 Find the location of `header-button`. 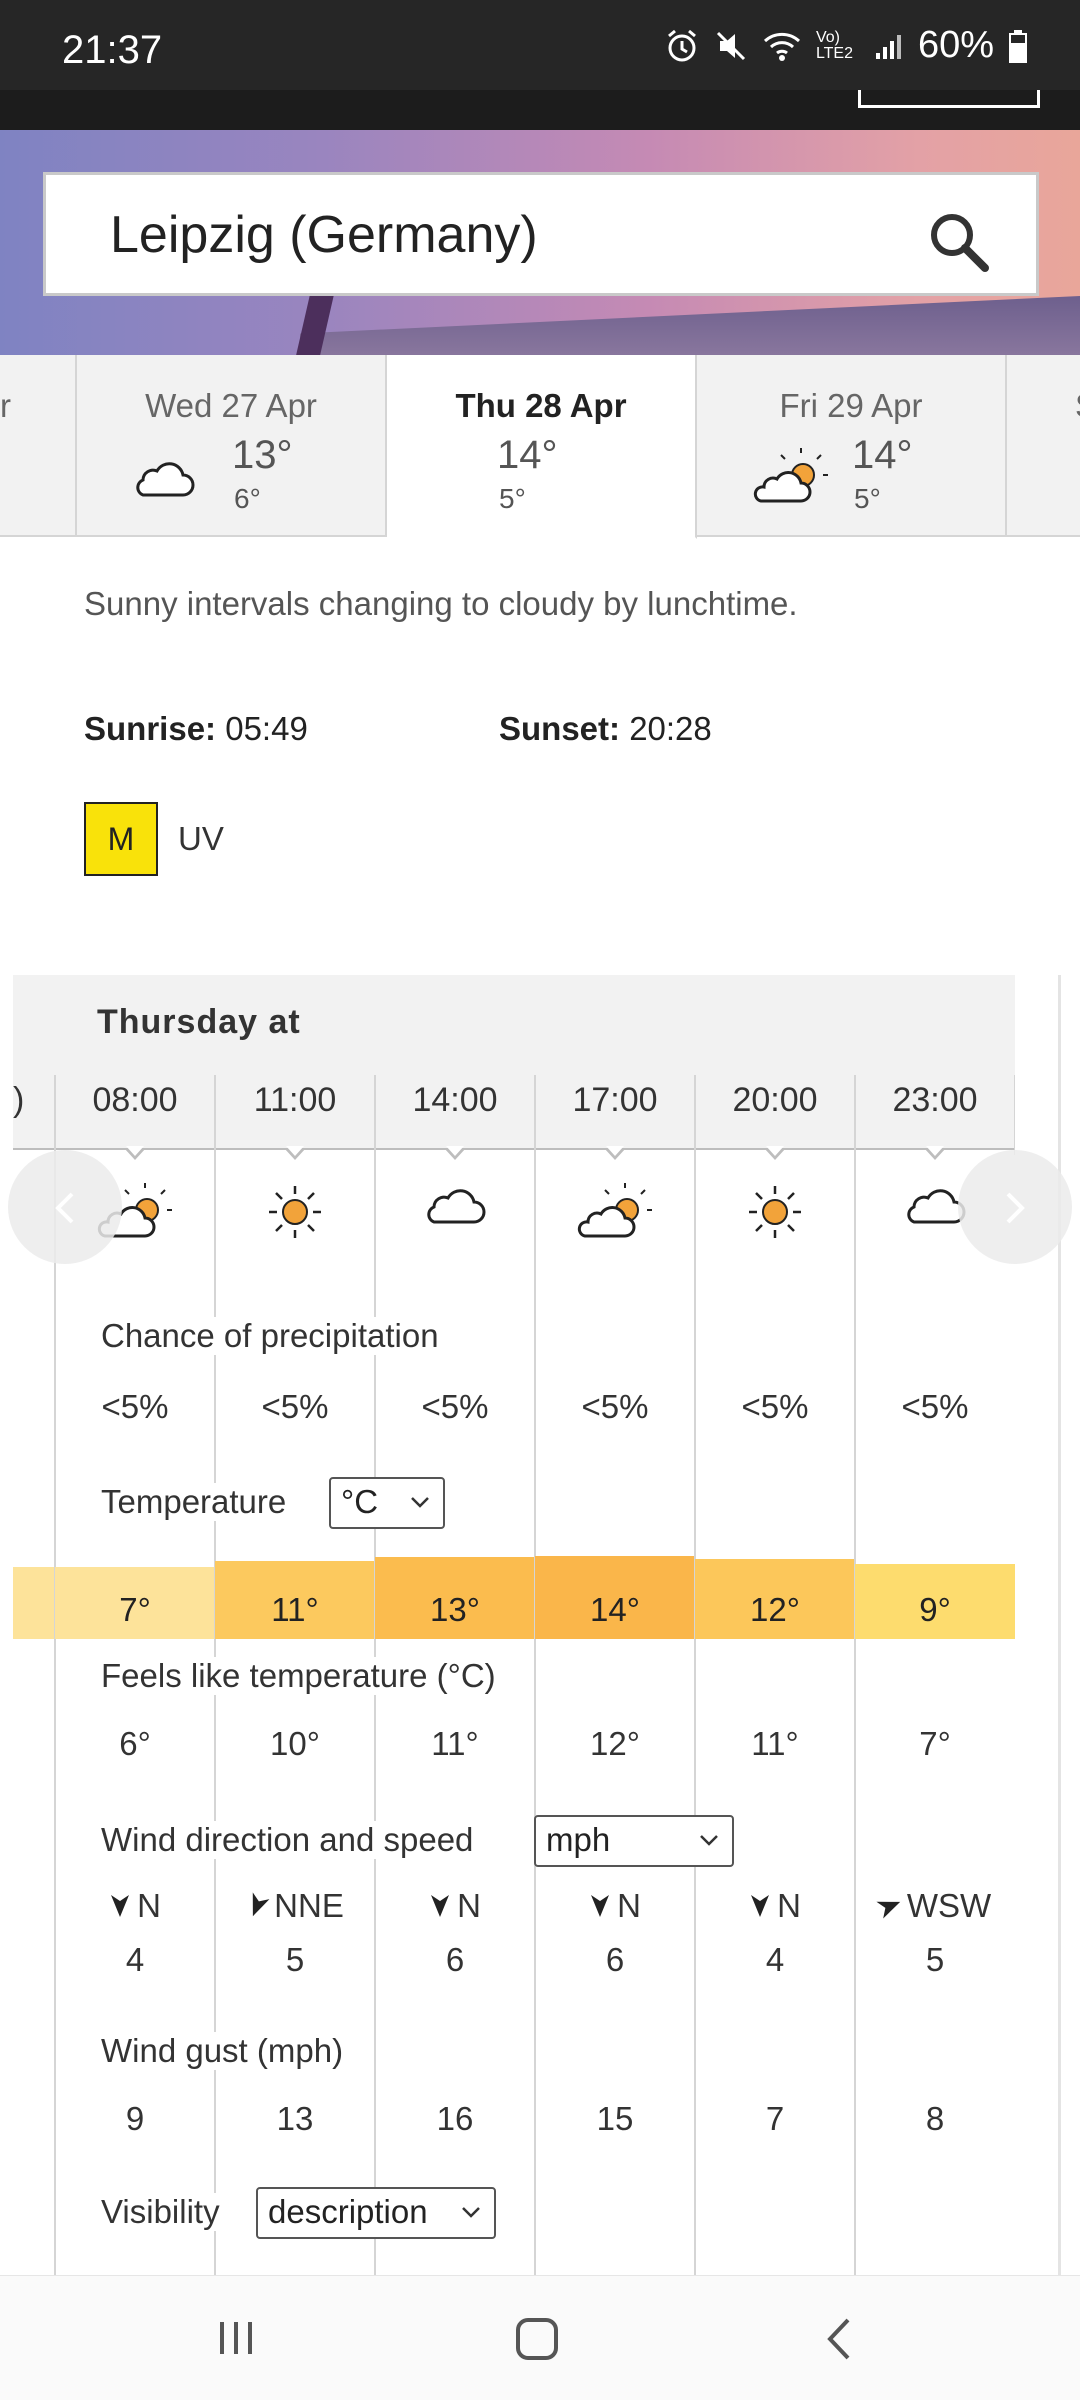

header-button is located at coordinates (949, 99).